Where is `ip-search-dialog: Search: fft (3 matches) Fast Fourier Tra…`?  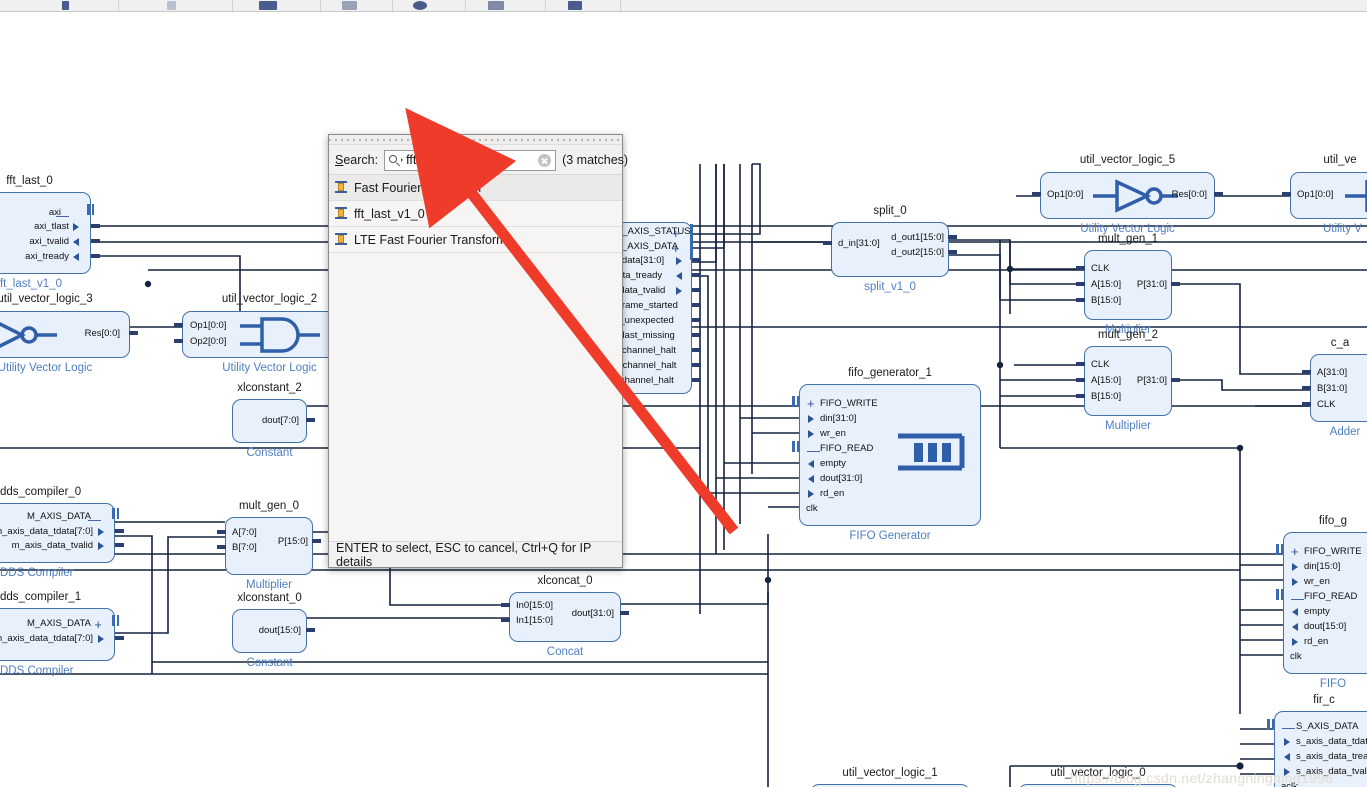
ip-search-dialog: Search: fft (3 matches) Fast Fourier Tra… is located at coordinates (478, 351).